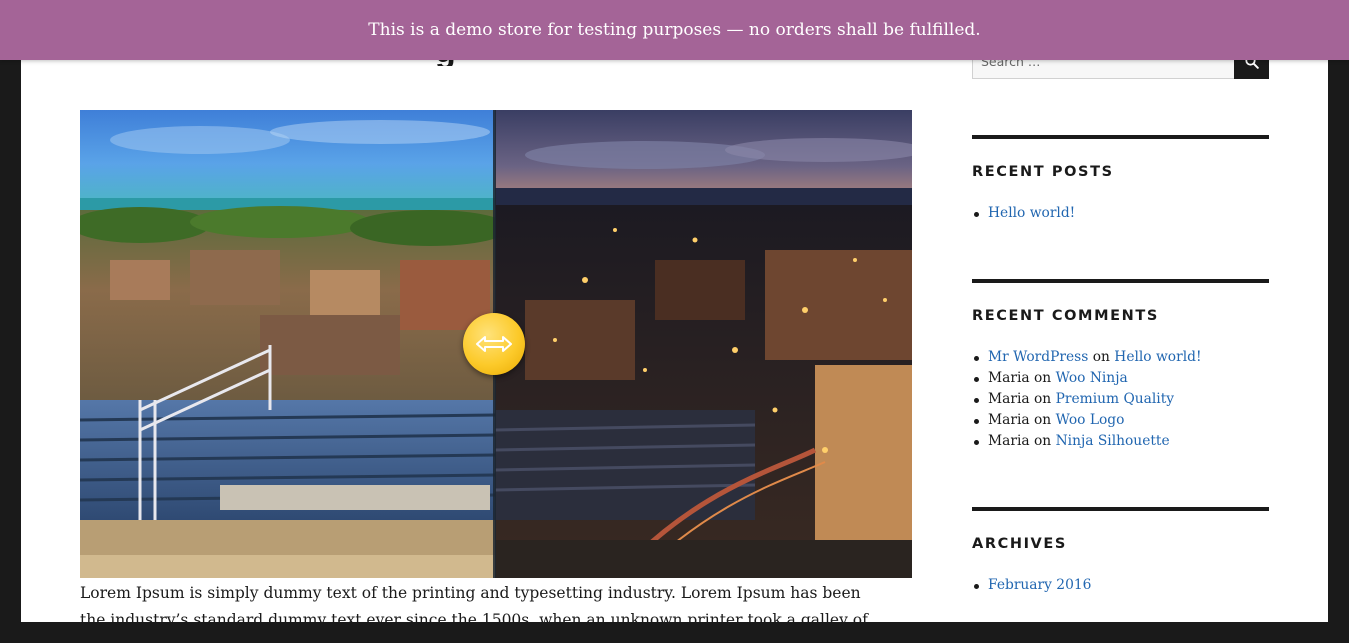 The height and width of the screenshot is (643, 1349). I want to click on comment-post-link: Premium Quality, so click(1115, 399).